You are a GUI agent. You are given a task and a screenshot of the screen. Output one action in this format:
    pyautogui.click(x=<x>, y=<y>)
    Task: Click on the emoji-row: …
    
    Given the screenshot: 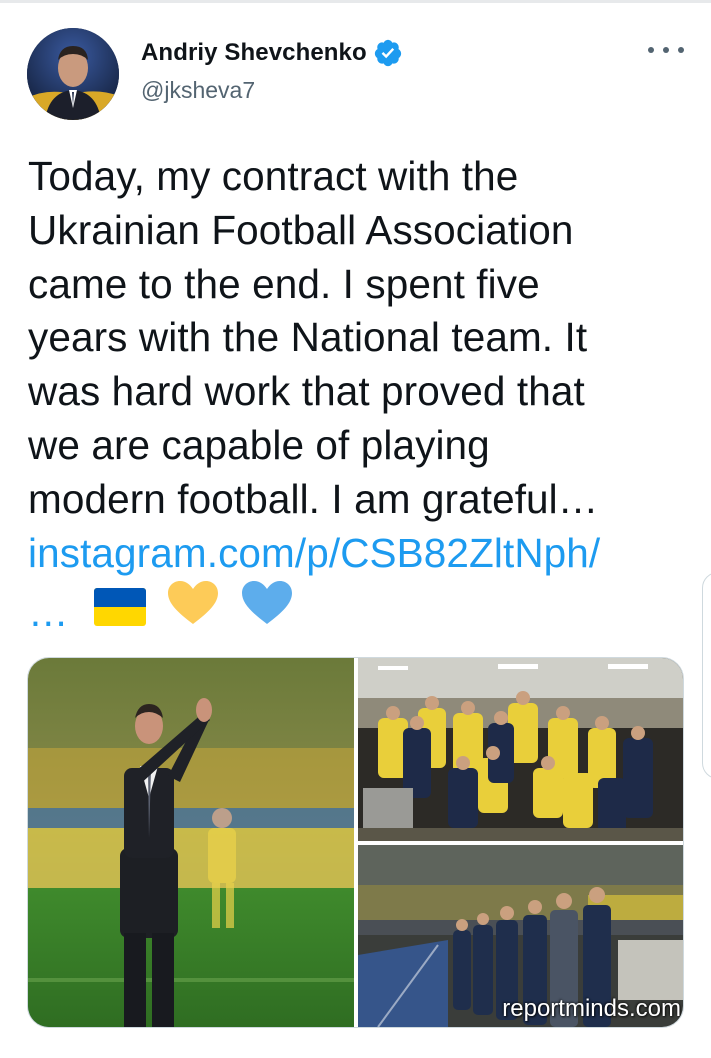 What is the action you would take?
    pyautogui.click(x=358, y=610)
    